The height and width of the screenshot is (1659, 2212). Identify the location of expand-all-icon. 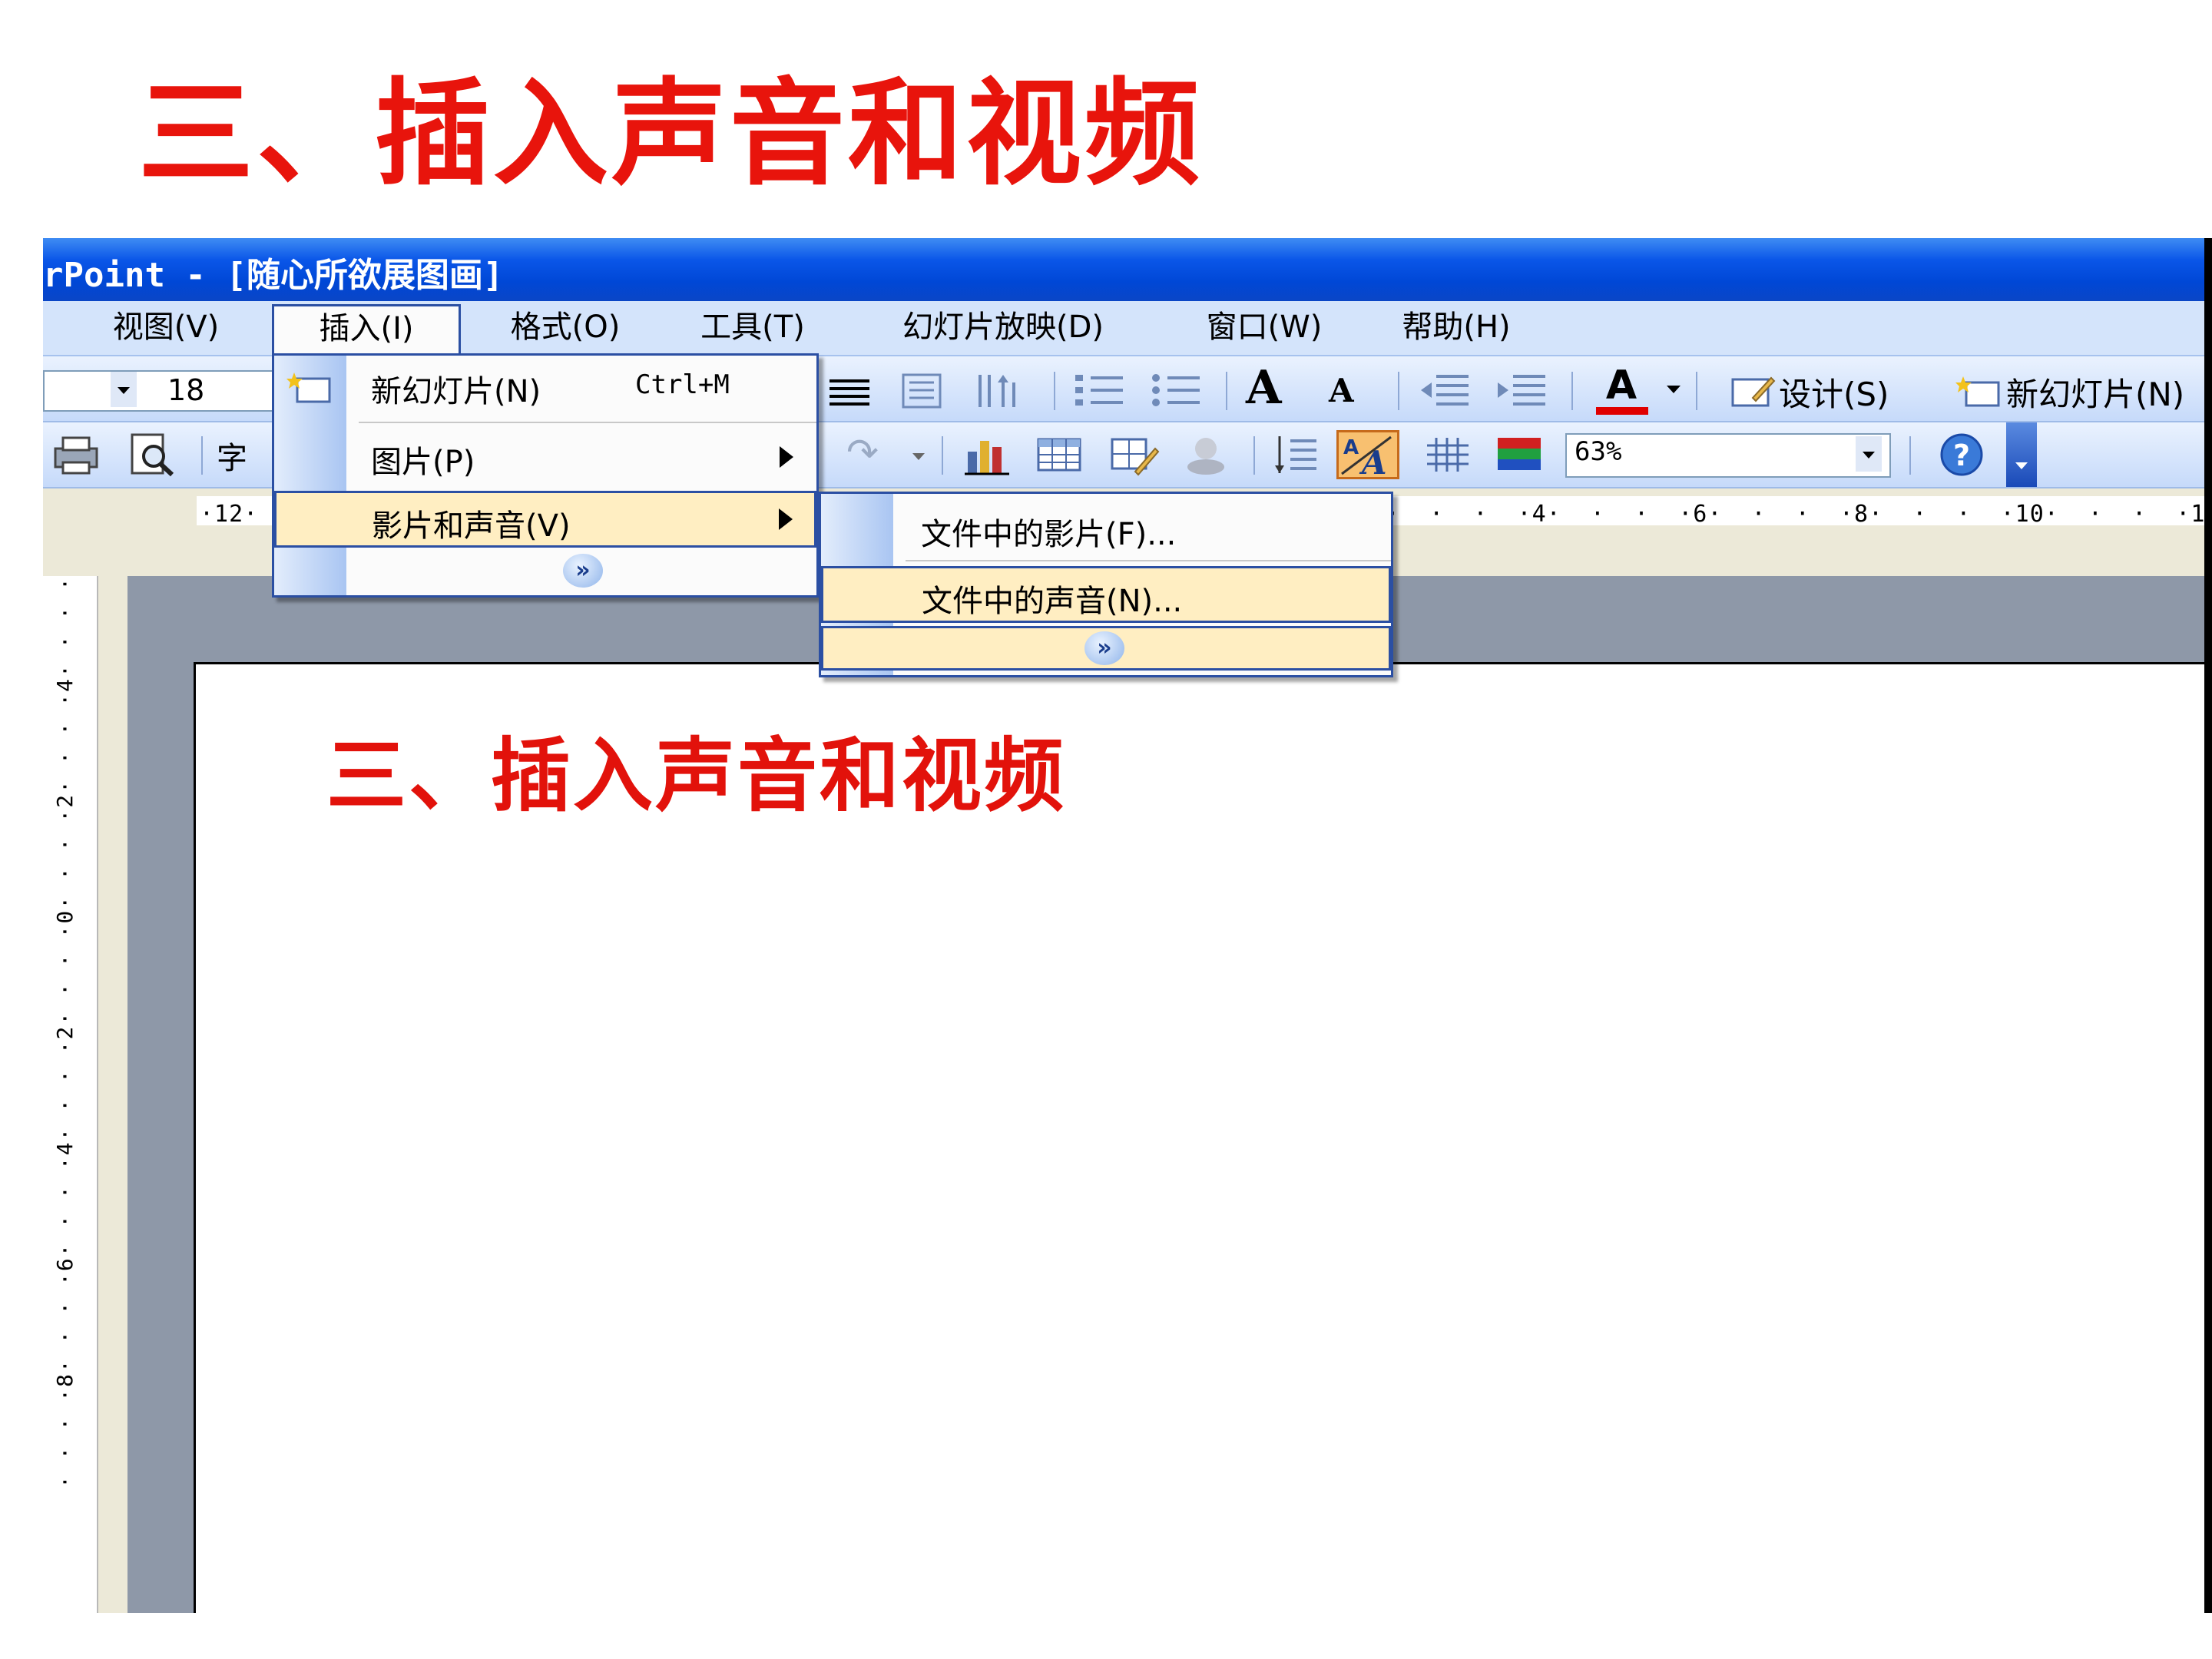
(1296, 454).